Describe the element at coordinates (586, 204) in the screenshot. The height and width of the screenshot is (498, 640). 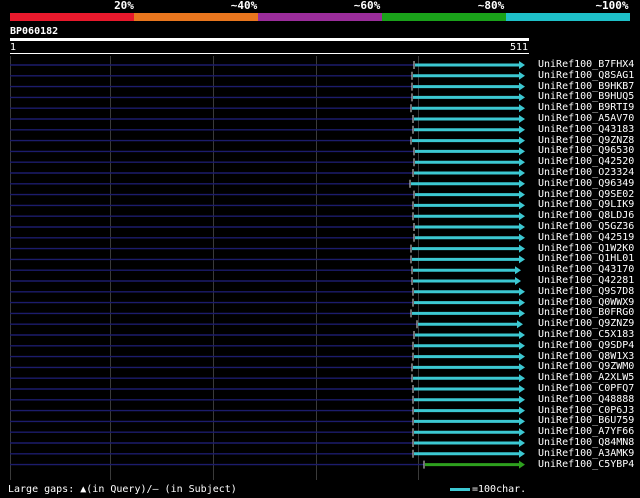
I see `hit-label: UniRef100_Q9LIK9` at that location.